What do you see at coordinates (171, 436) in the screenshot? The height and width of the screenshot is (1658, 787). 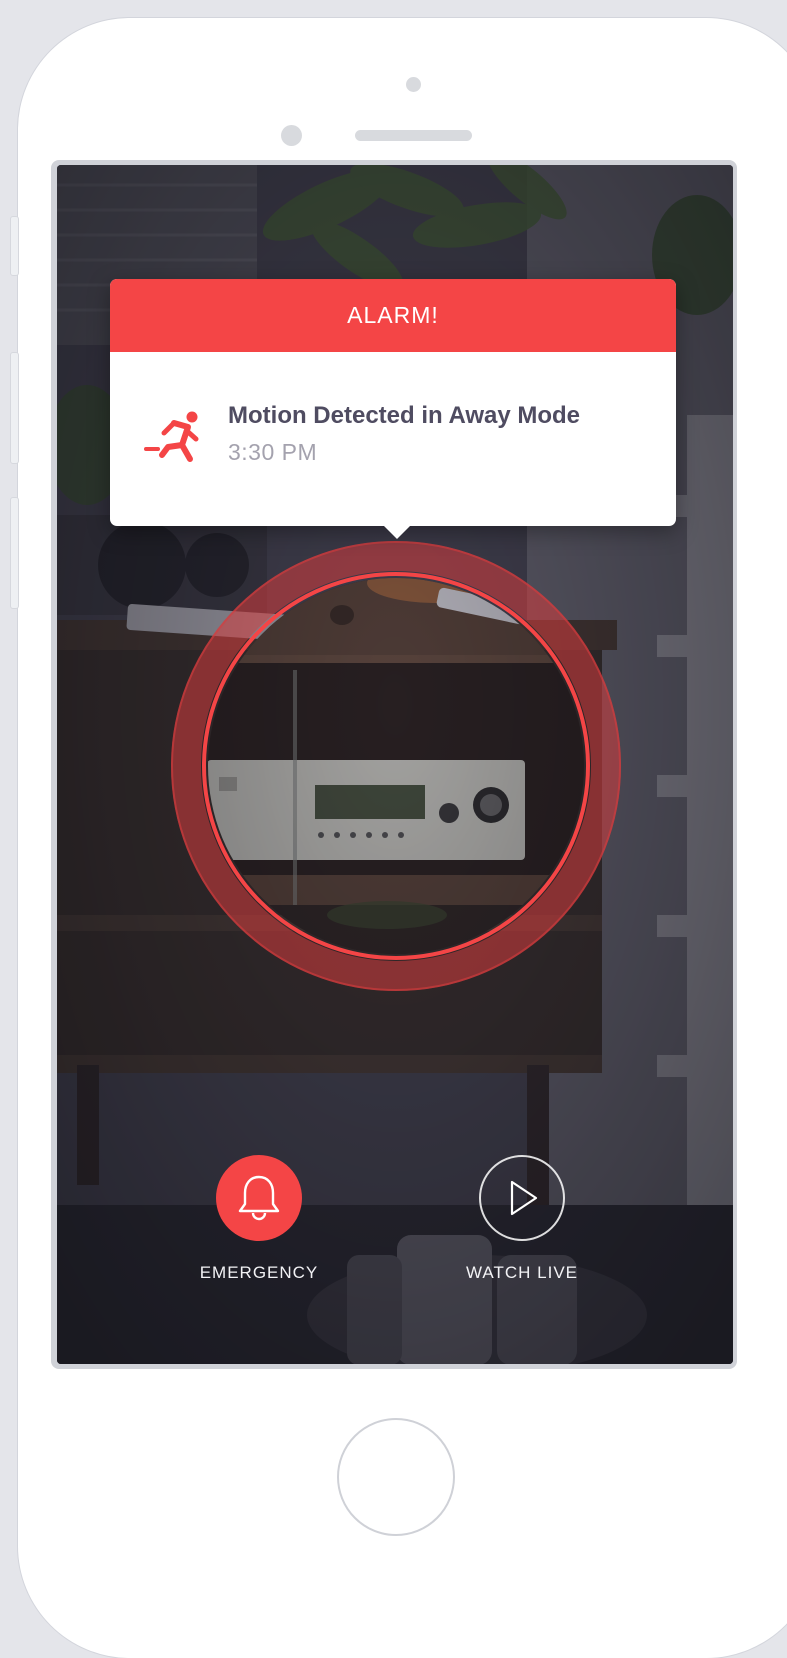 I see `running-person-icon` at bounding box center [171, 436].